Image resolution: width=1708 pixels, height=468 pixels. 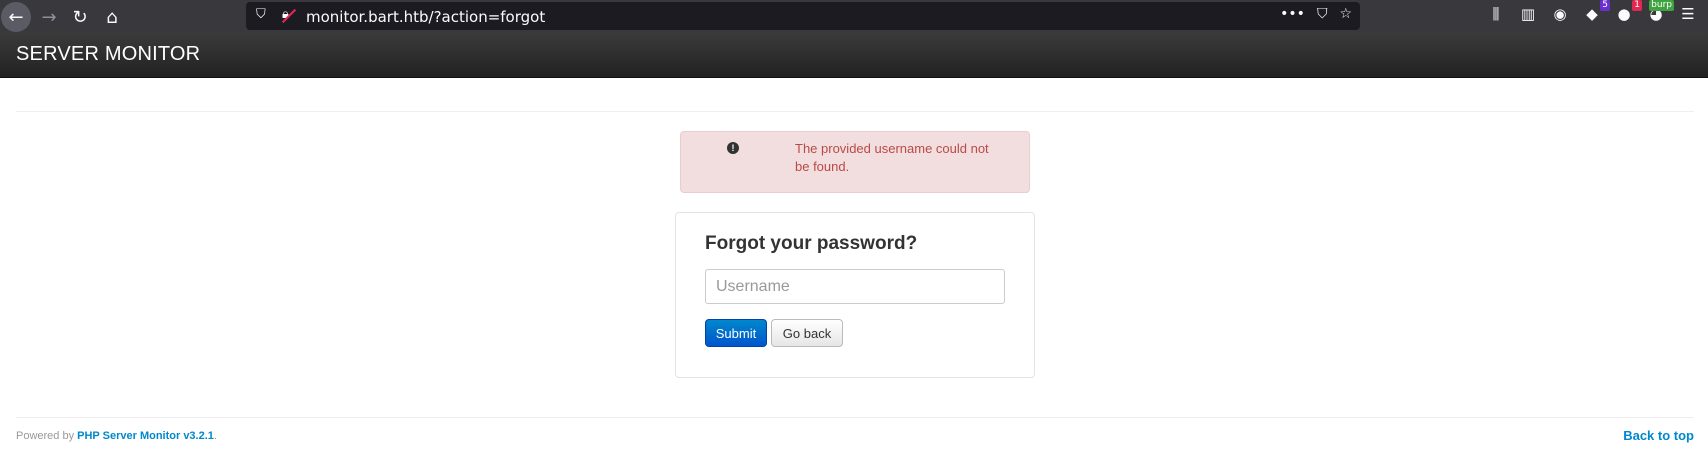 I want to click on library-icon: ⫼, so click(x=1496, y=14).